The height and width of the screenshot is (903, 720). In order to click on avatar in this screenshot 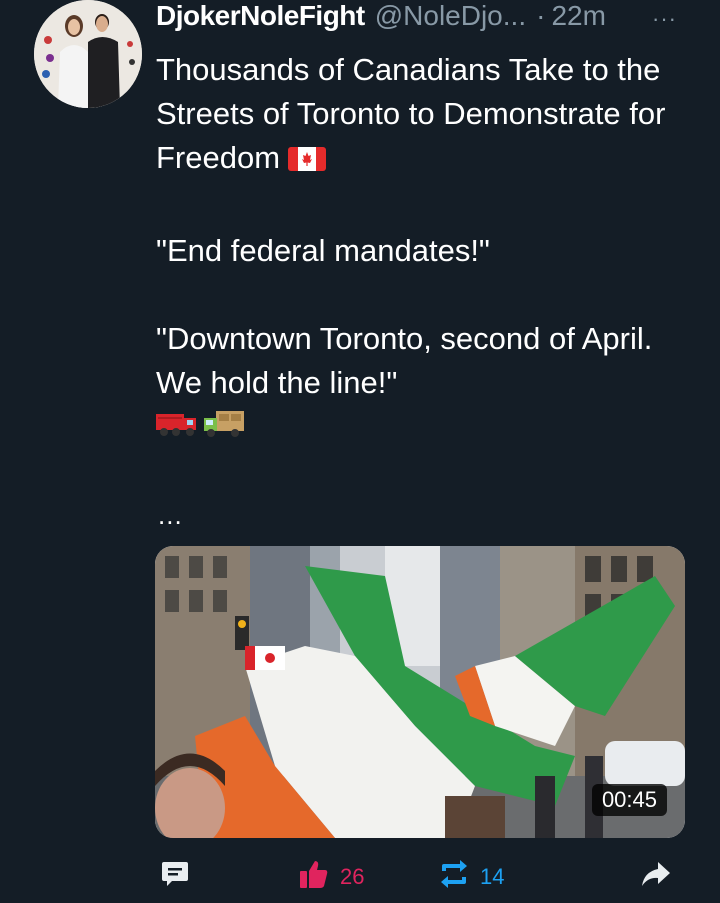, I will do `click(88, 54)`.